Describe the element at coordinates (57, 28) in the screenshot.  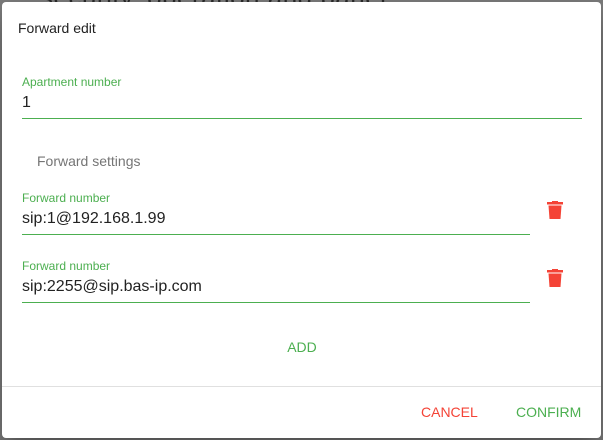
I see `dialog-title: Forward edit` at that location.